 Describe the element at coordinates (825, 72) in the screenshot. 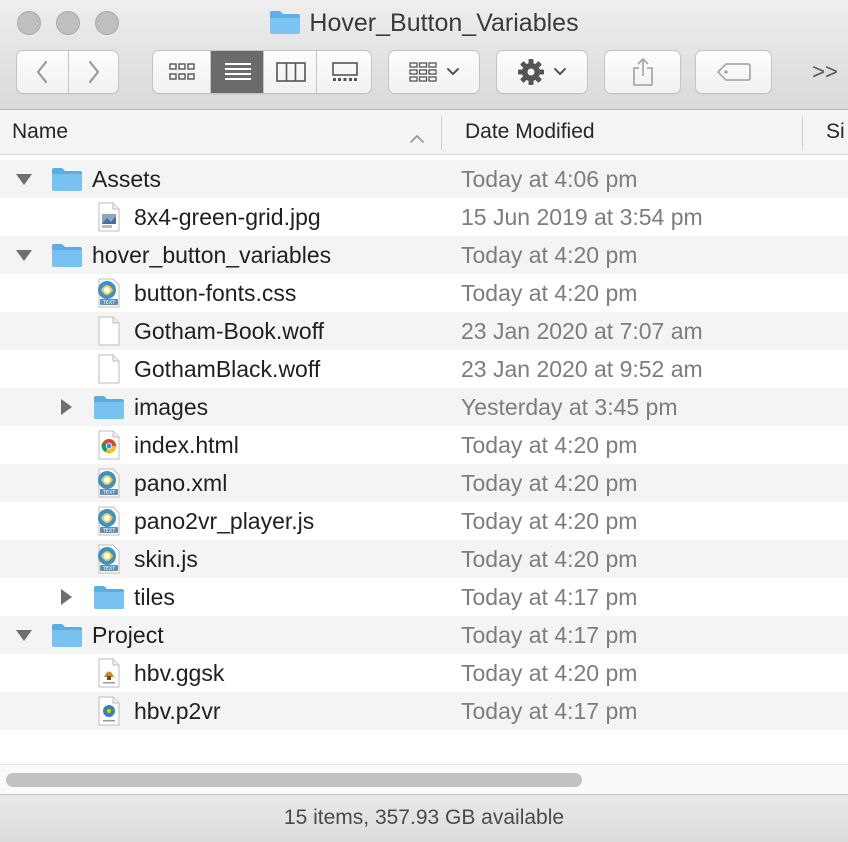

I see `toolbar-overflow-button: >>` at that location.